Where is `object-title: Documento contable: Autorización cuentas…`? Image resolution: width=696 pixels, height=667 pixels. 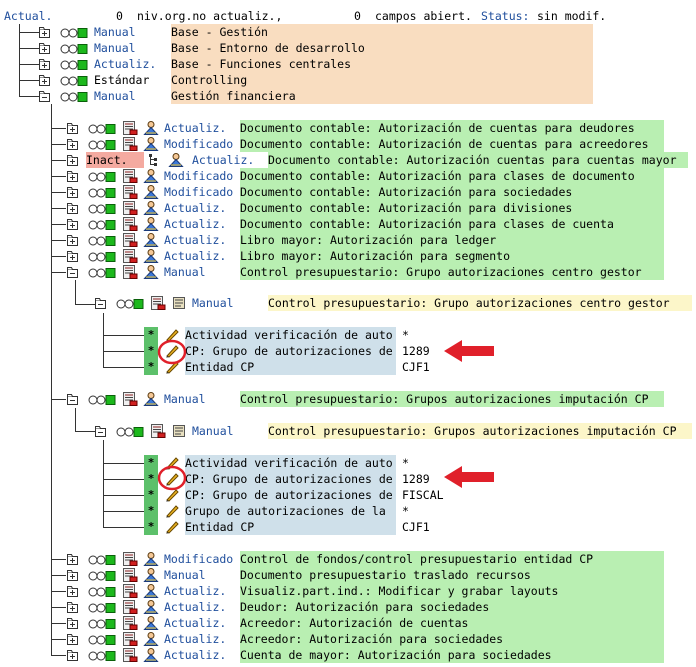 object-title: Documento contable: Autorización cuentas… is located at coordinates (478, 160).